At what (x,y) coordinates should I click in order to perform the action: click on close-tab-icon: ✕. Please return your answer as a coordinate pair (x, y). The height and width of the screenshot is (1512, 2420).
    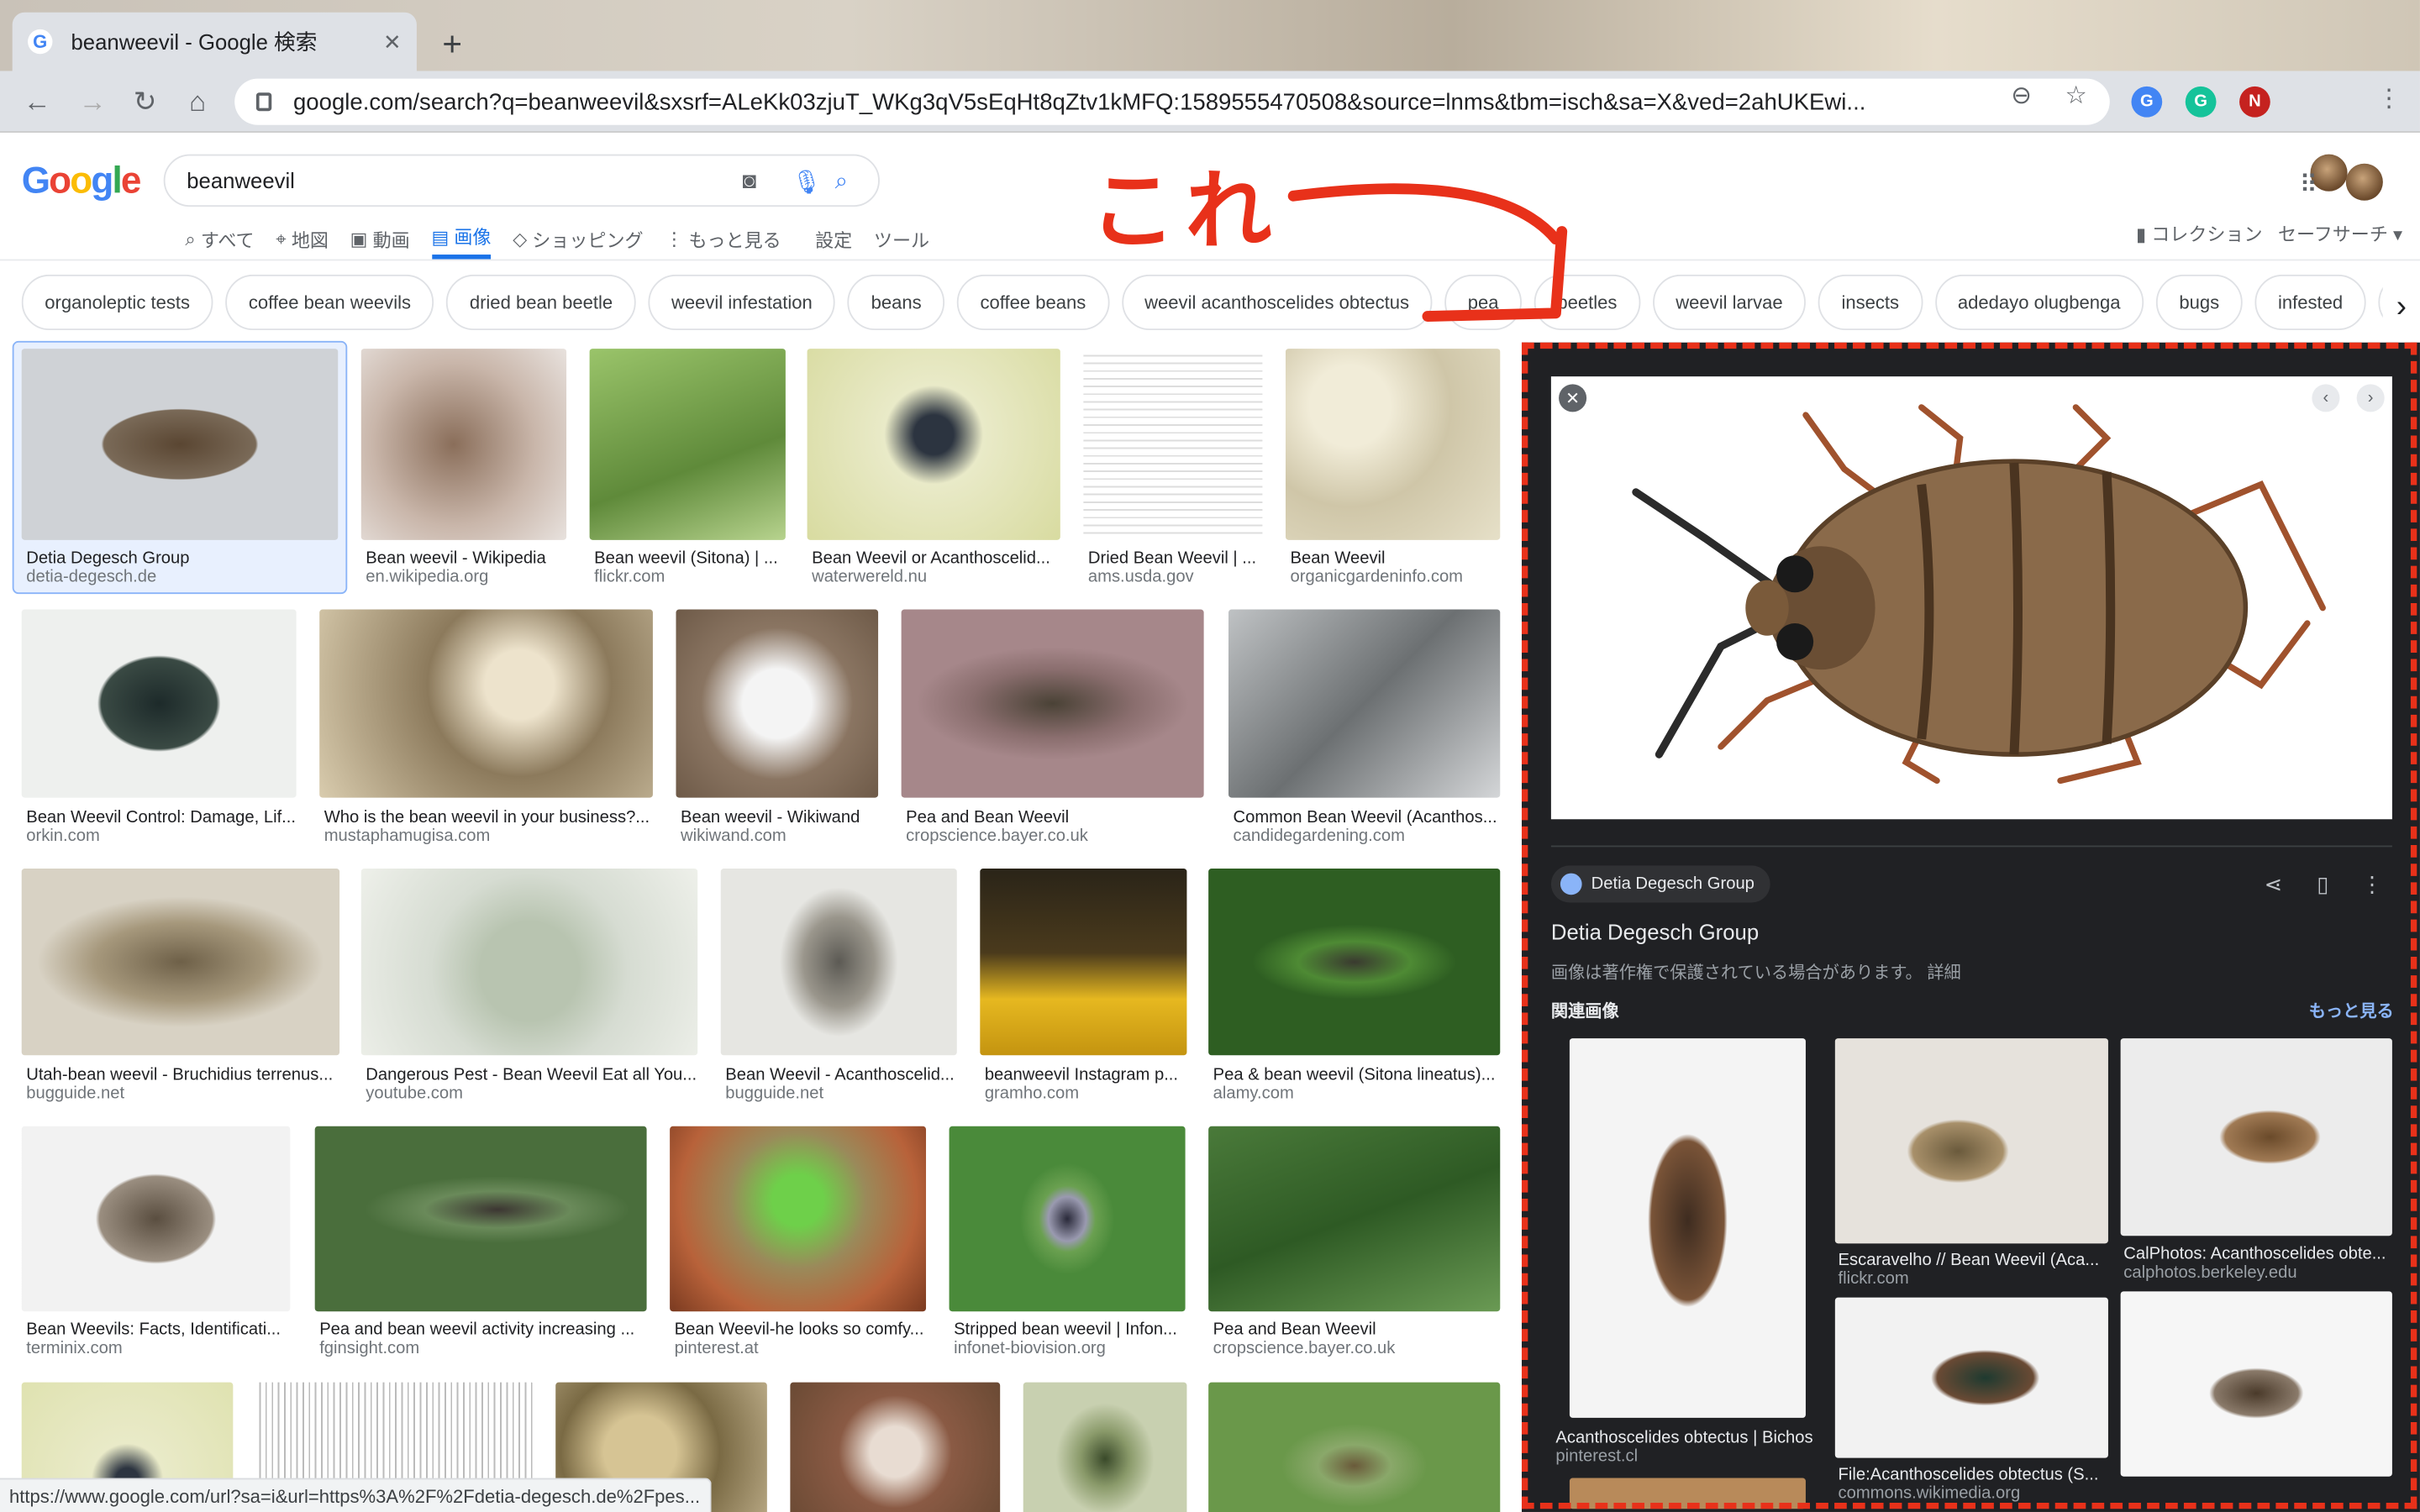
    Looking at the image, I should click on (392, 42).